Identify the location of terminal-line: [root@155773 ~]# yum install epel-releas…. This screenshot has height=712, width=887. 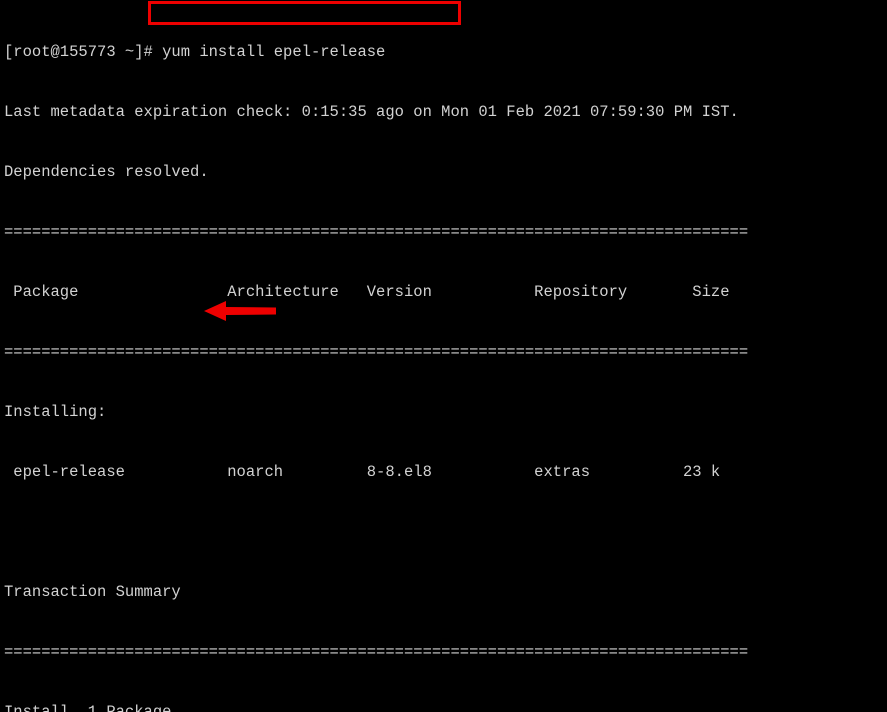
(195, 52).